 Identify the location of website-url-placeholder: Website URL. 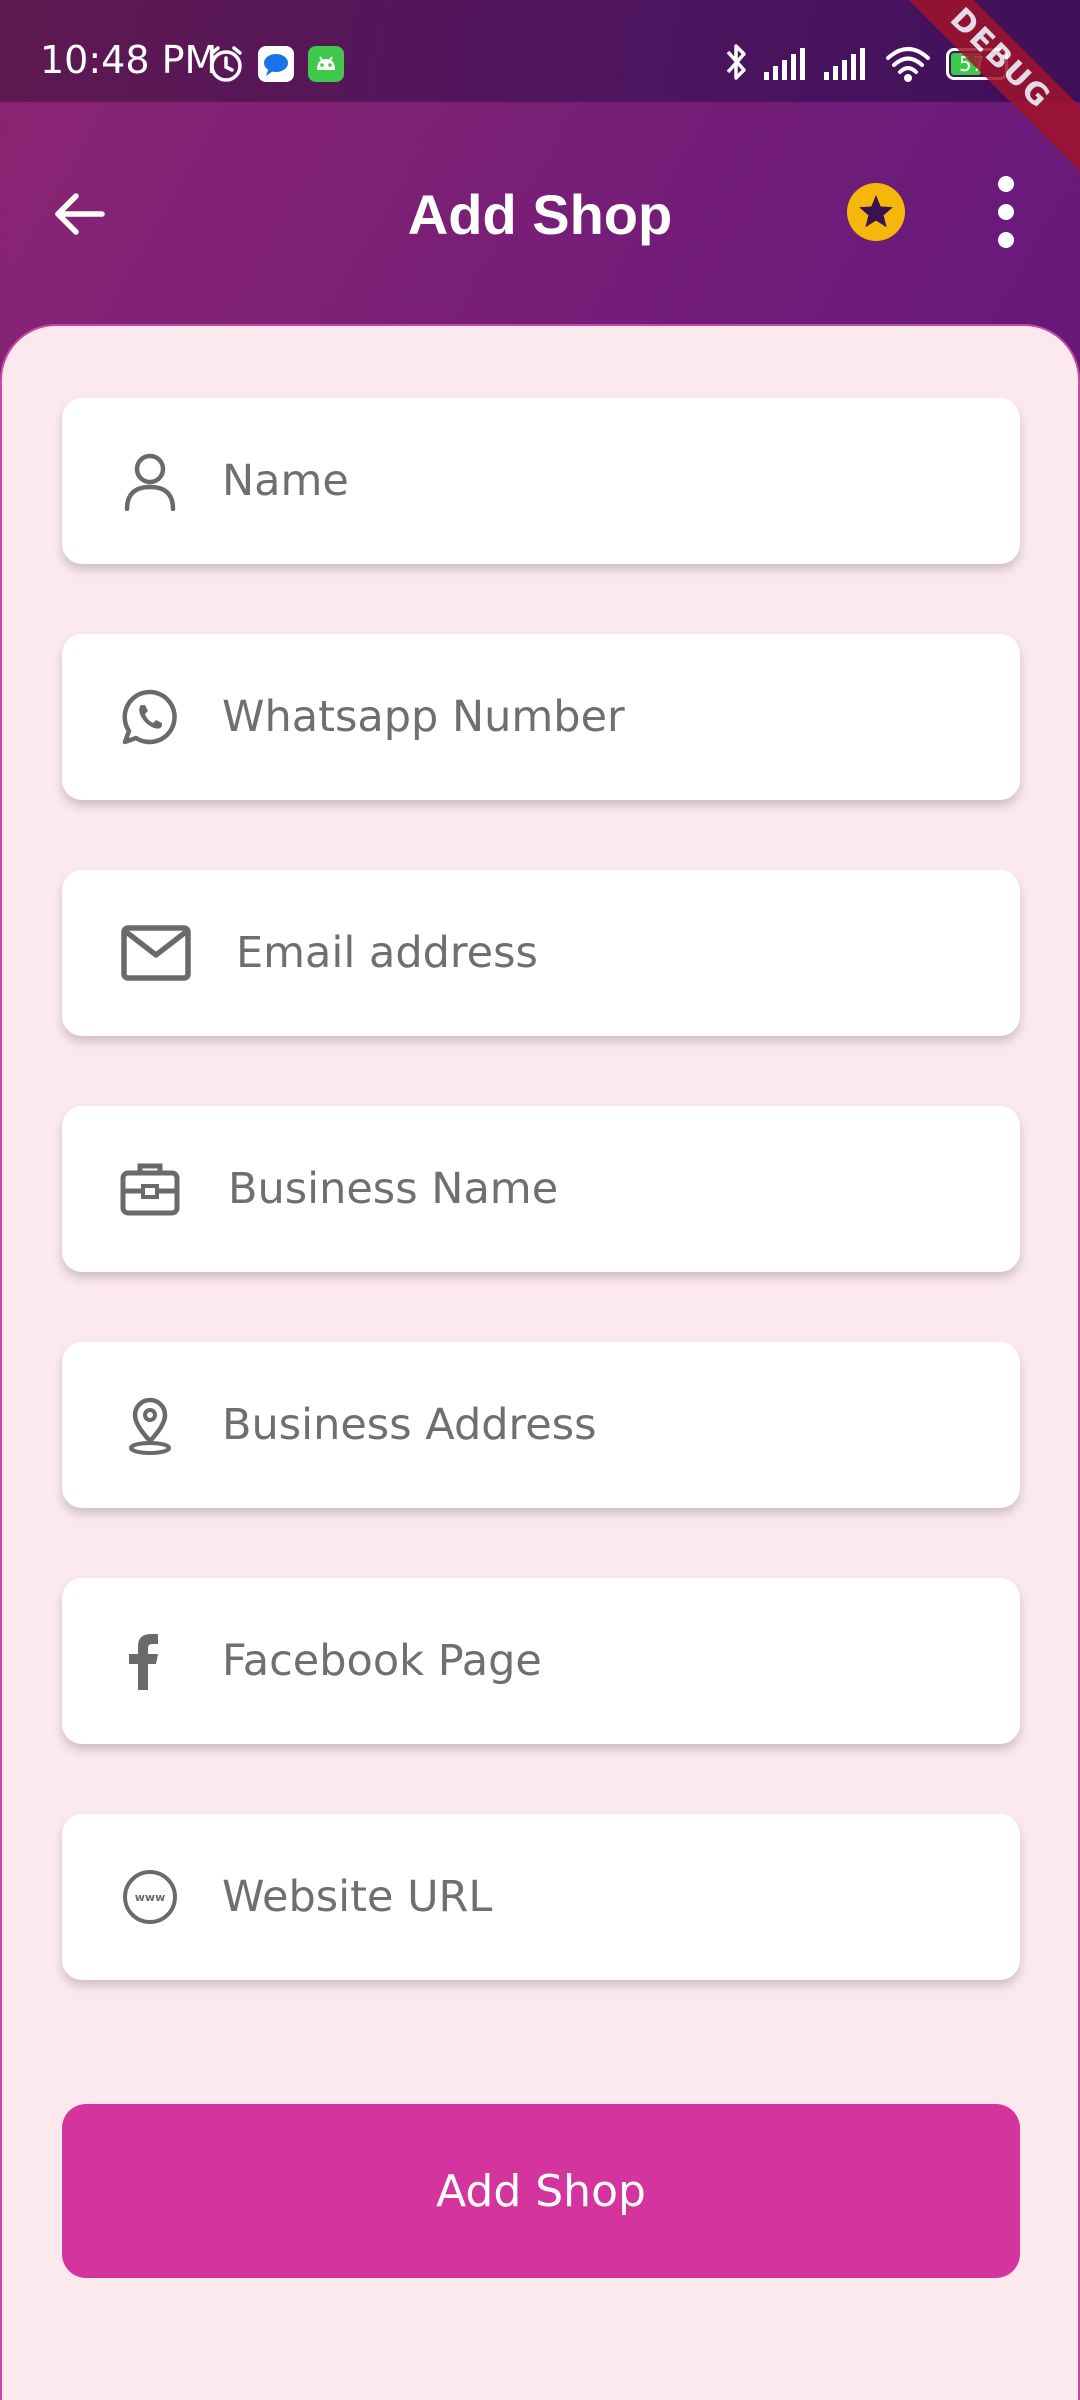
(357, 1897).